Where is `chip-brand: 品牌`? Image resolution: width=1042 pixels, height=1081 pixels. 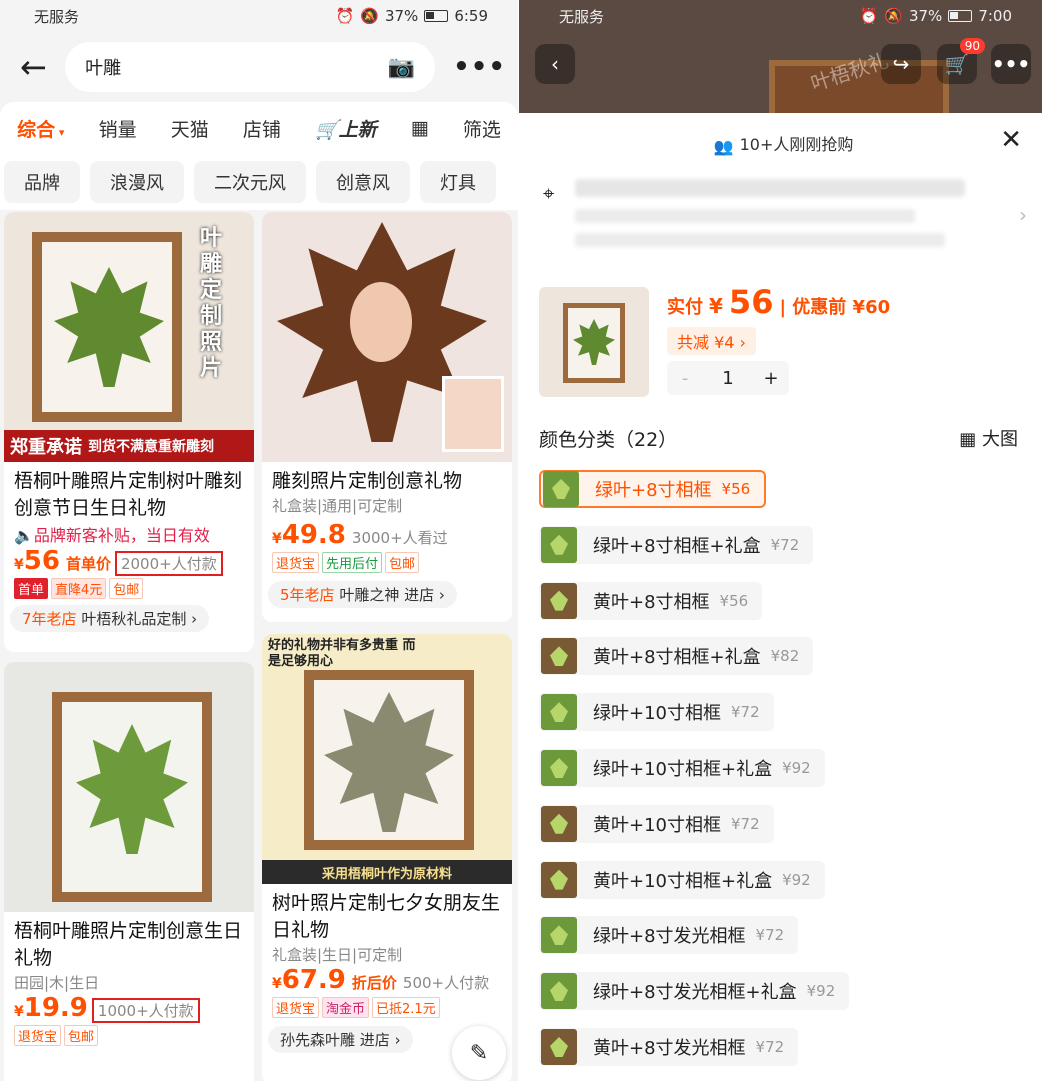
chip-brand: 品牌 is located at coordinates (42, 182).